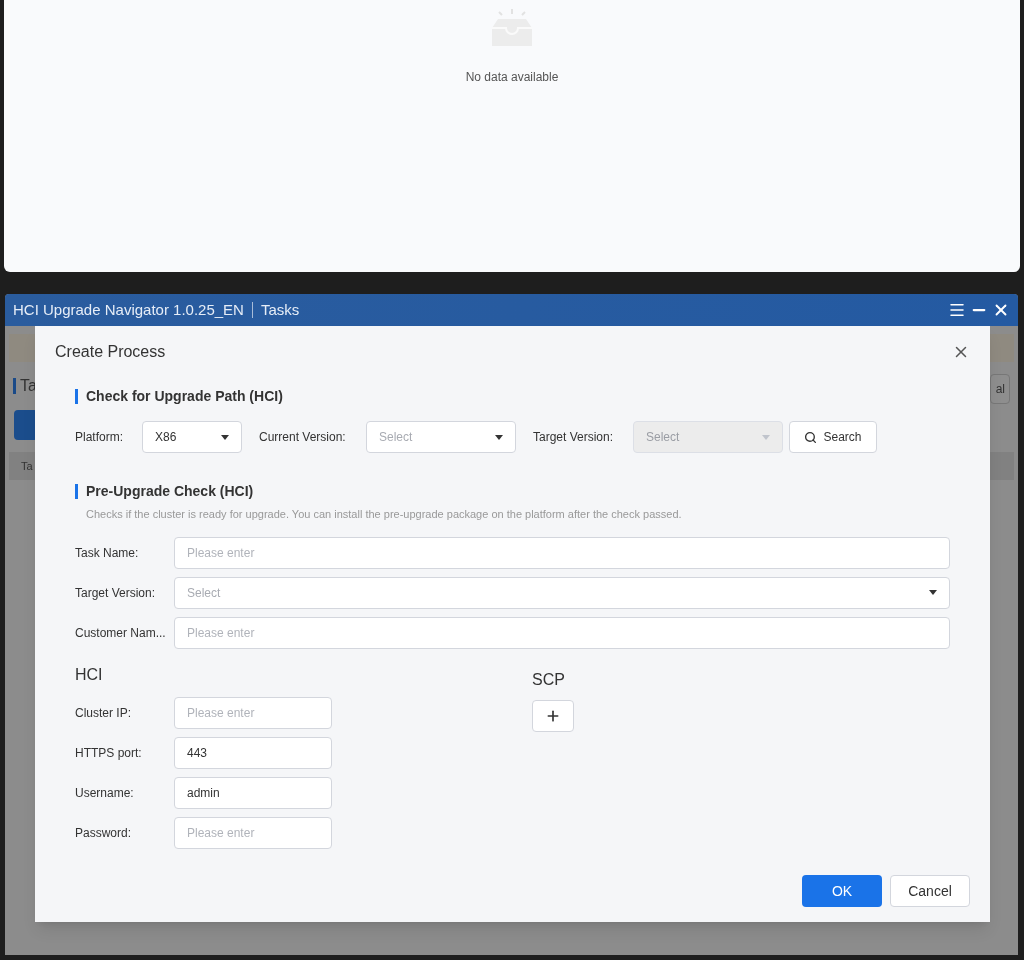  Describe the element at coordinates (811, 437) in the screenshot. I see `search-icon` at that location.